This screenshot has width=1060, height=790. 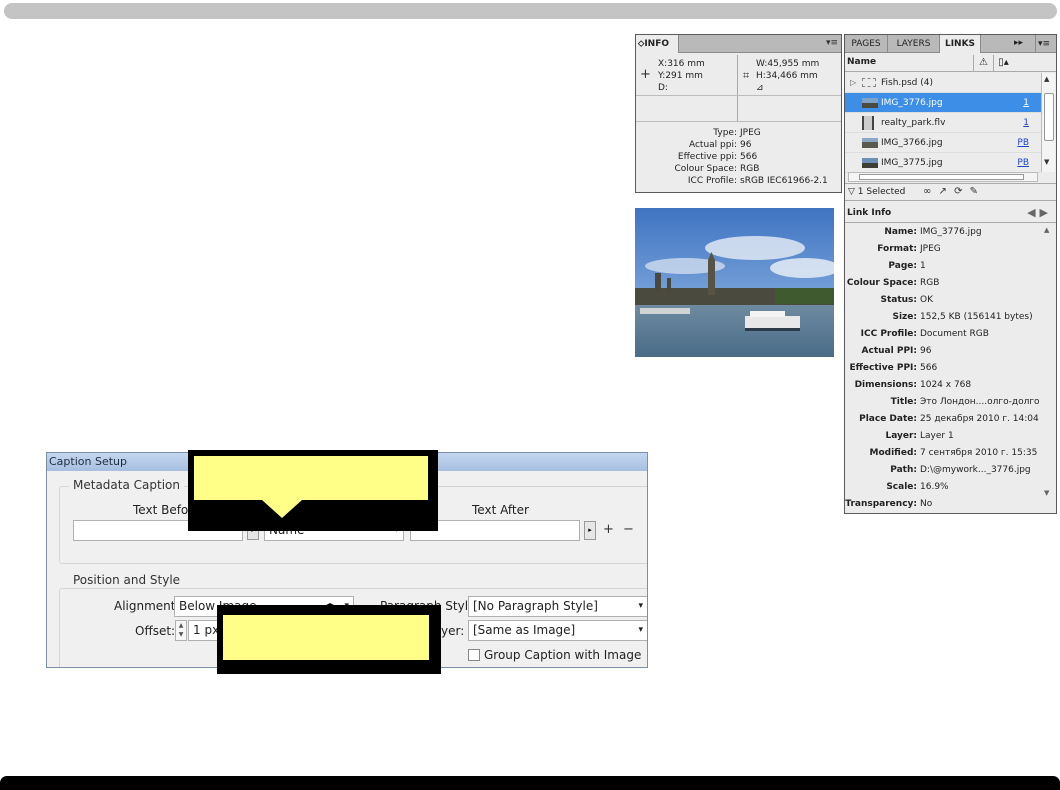 What do you see at coordinates (126, 485) in the screenshot?
I see `metadata-caption-title: Metadata Caption` at bounding box center [126, 485].